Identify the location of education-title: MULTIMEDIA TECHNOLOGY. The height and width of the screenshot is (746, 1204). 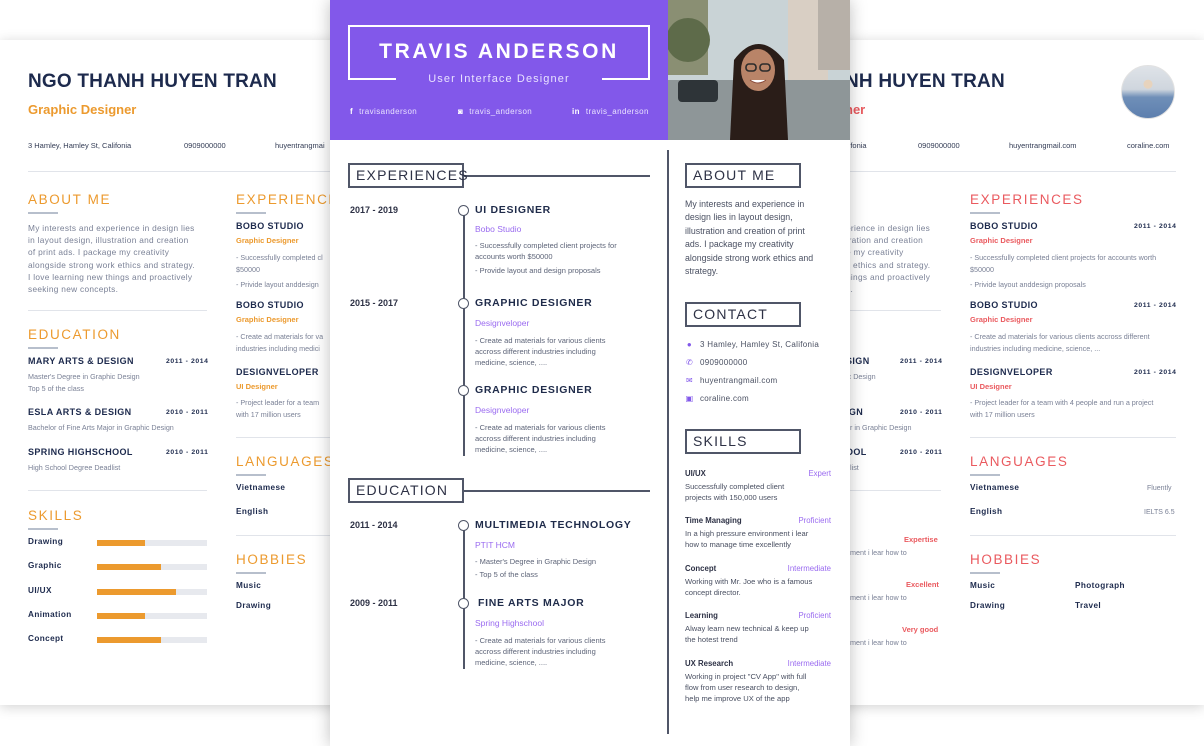
(553, 525).